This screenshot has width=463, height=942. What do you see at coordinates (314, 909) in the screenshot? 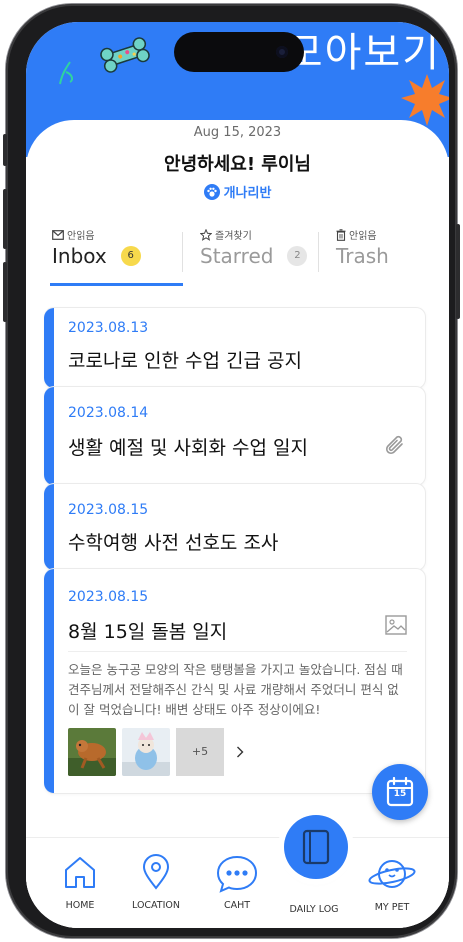
I see `nav-daily-log-label: DAILY LOG` at bounding box center [314, 909].